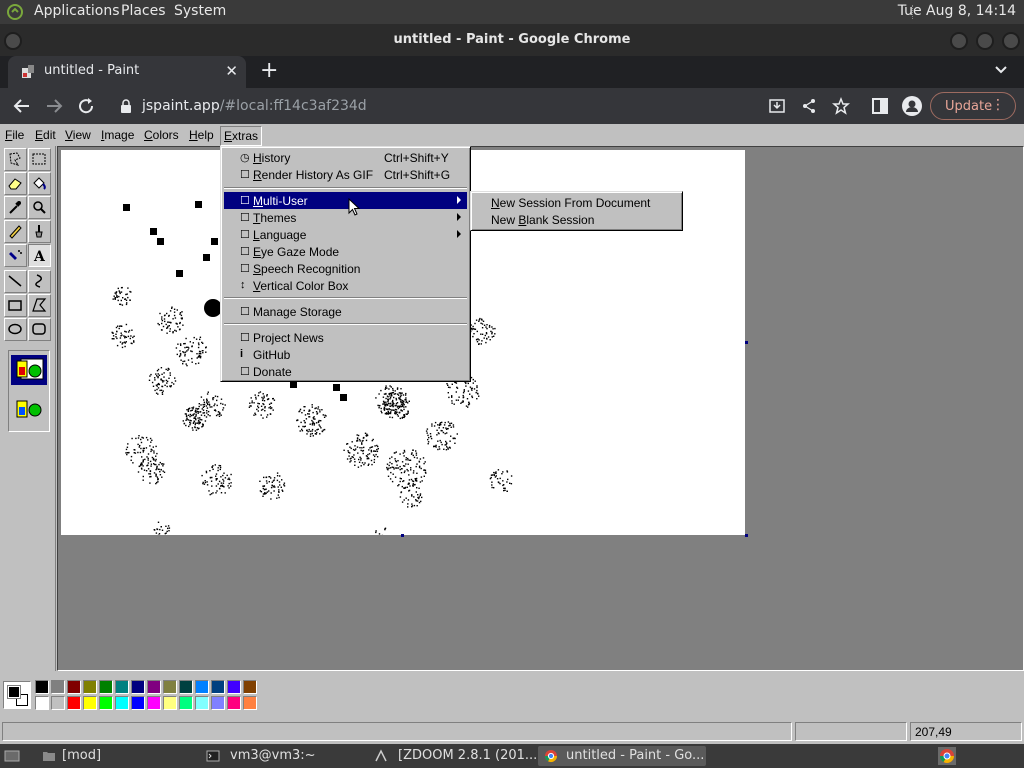 The width and height of the screenshot is (1024, 768). What do you see at coordinates (345, 371) in the screenshot?
I see `menu-item-donate: ☐ Donate` at bounding box center [345, 371].